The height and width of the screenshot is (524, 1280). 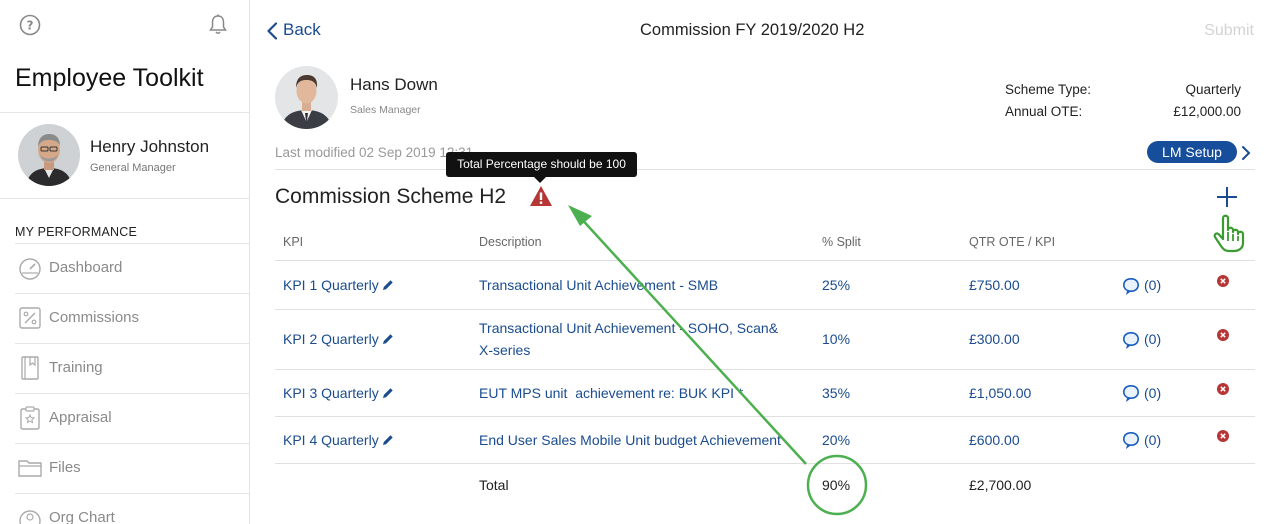 What do you see at coordinates (836, 285) in the screenshot?
I see `split-value: 25%` at bounding box center [836, 285].